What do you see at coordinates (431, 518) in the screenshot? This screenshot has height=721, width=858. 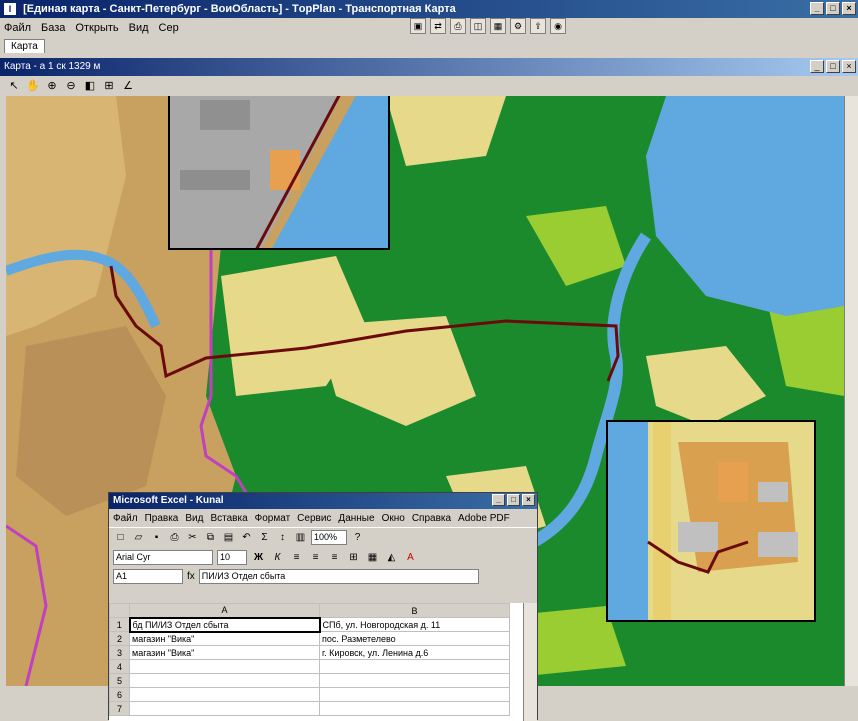 I see `excel-menu-help: Справка` at bounding box center [431, 518].